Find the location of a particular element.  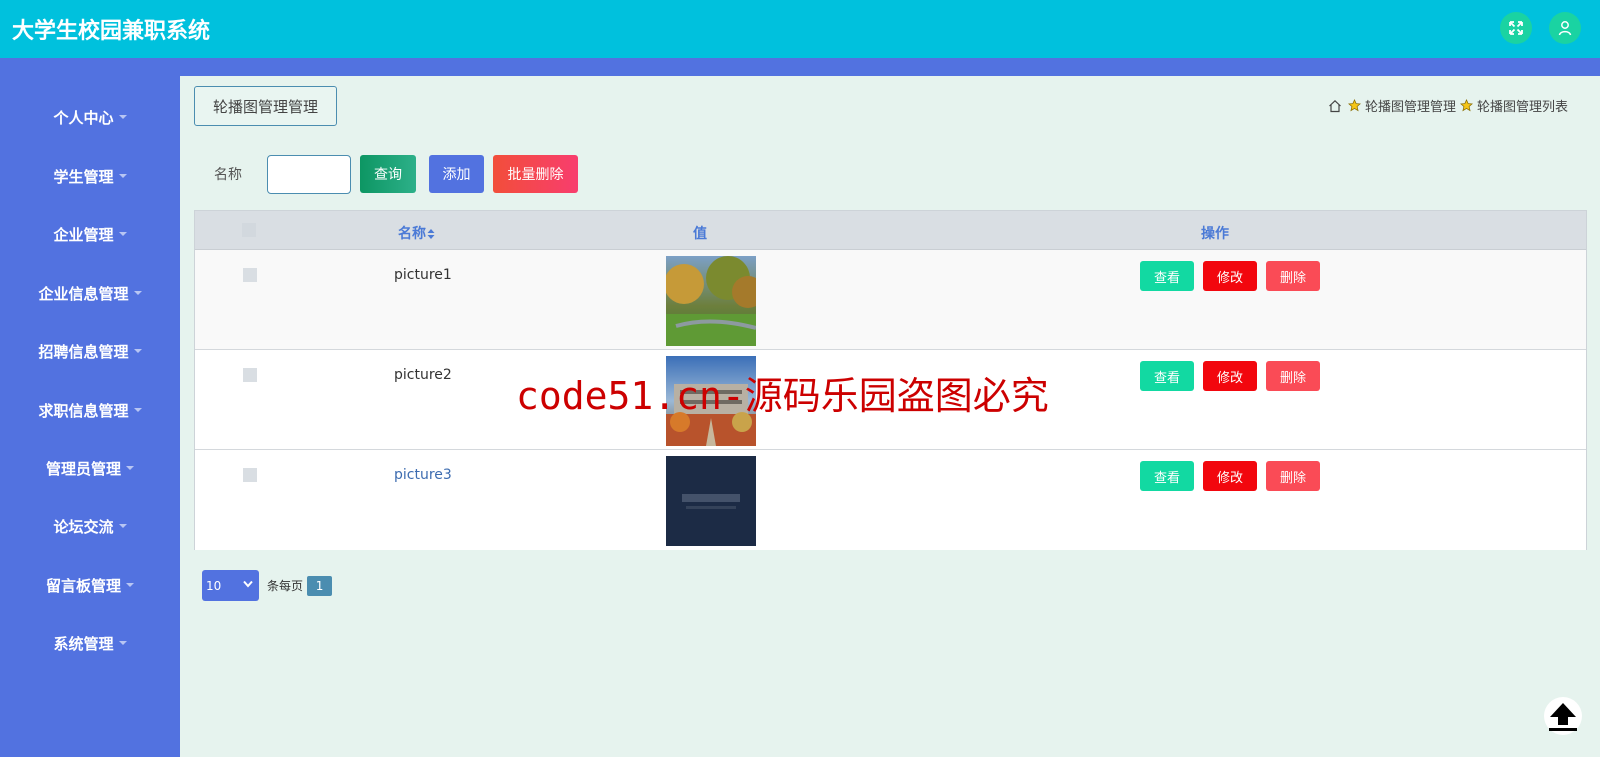

sidebar-item-label: 企业管理 is located at coordinates (83, 234).